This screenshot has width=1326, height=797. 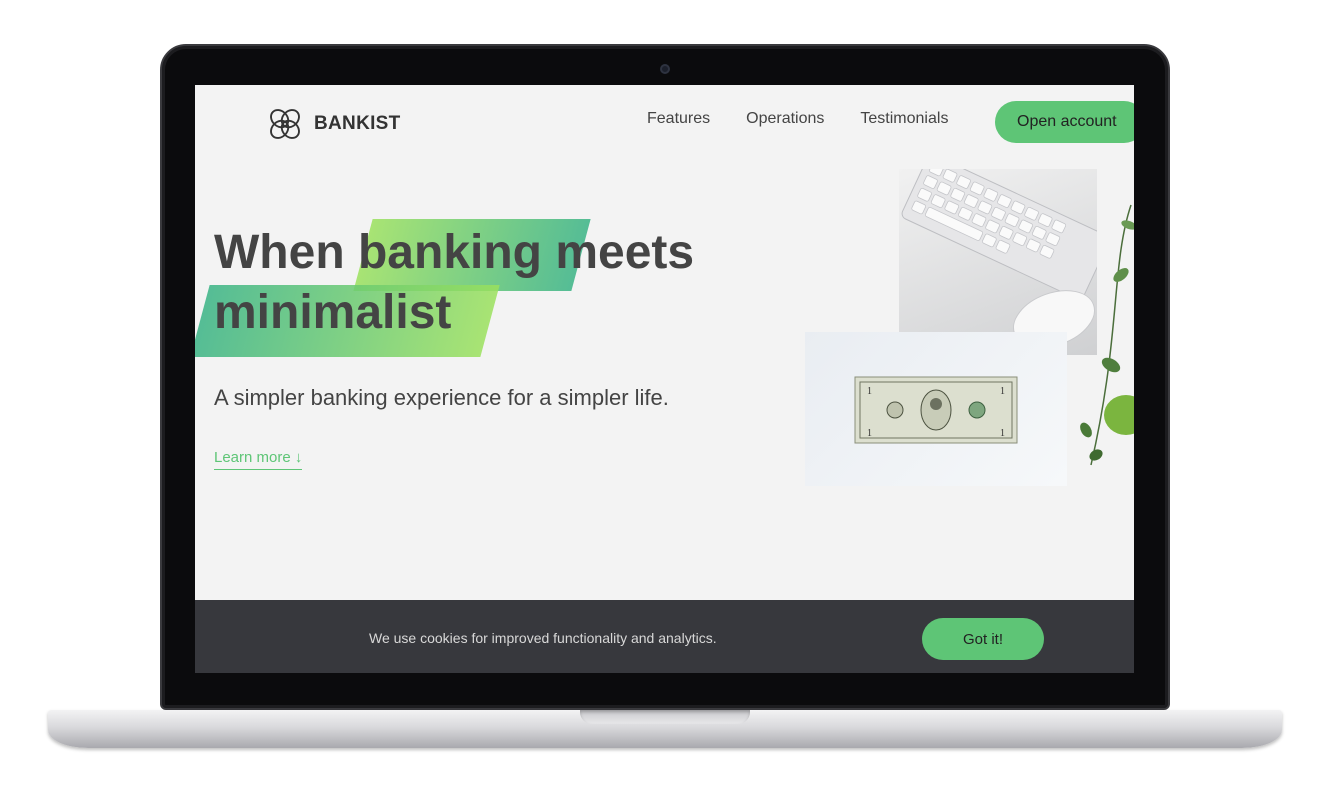 What do you see at coordinates (285, 124) in the screenshot?
I see `bankist-logo-icon` at bounding box center [285, 124].